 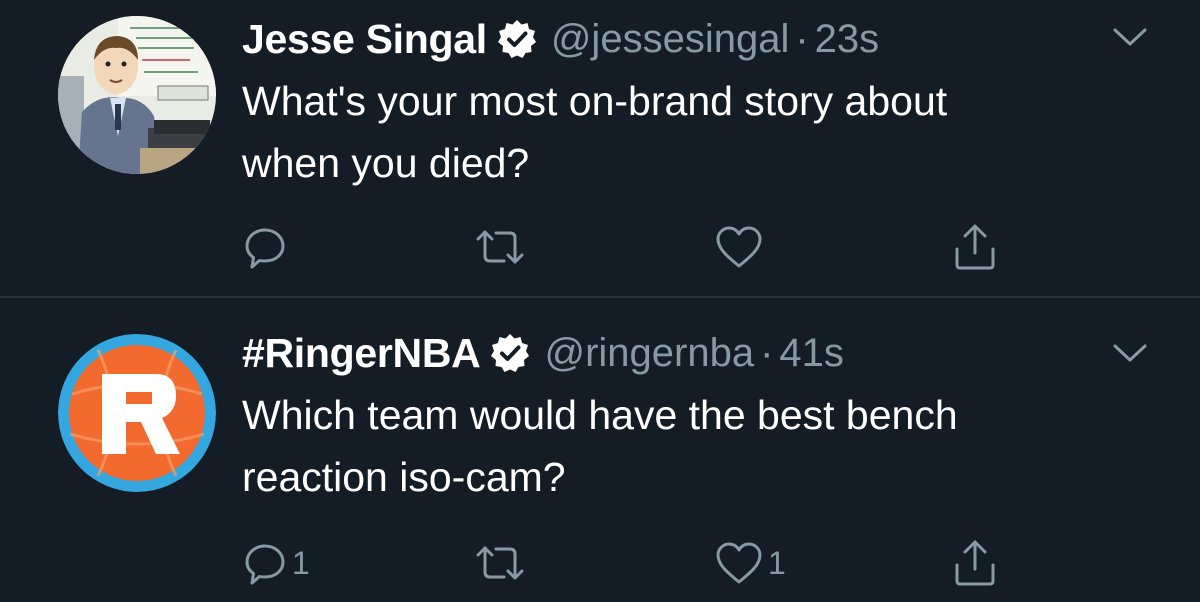 What do you see at coordinates (642, 563) in the screenshot?
I see `tweet-actions: 1 1` at bounding box center [642, 563].